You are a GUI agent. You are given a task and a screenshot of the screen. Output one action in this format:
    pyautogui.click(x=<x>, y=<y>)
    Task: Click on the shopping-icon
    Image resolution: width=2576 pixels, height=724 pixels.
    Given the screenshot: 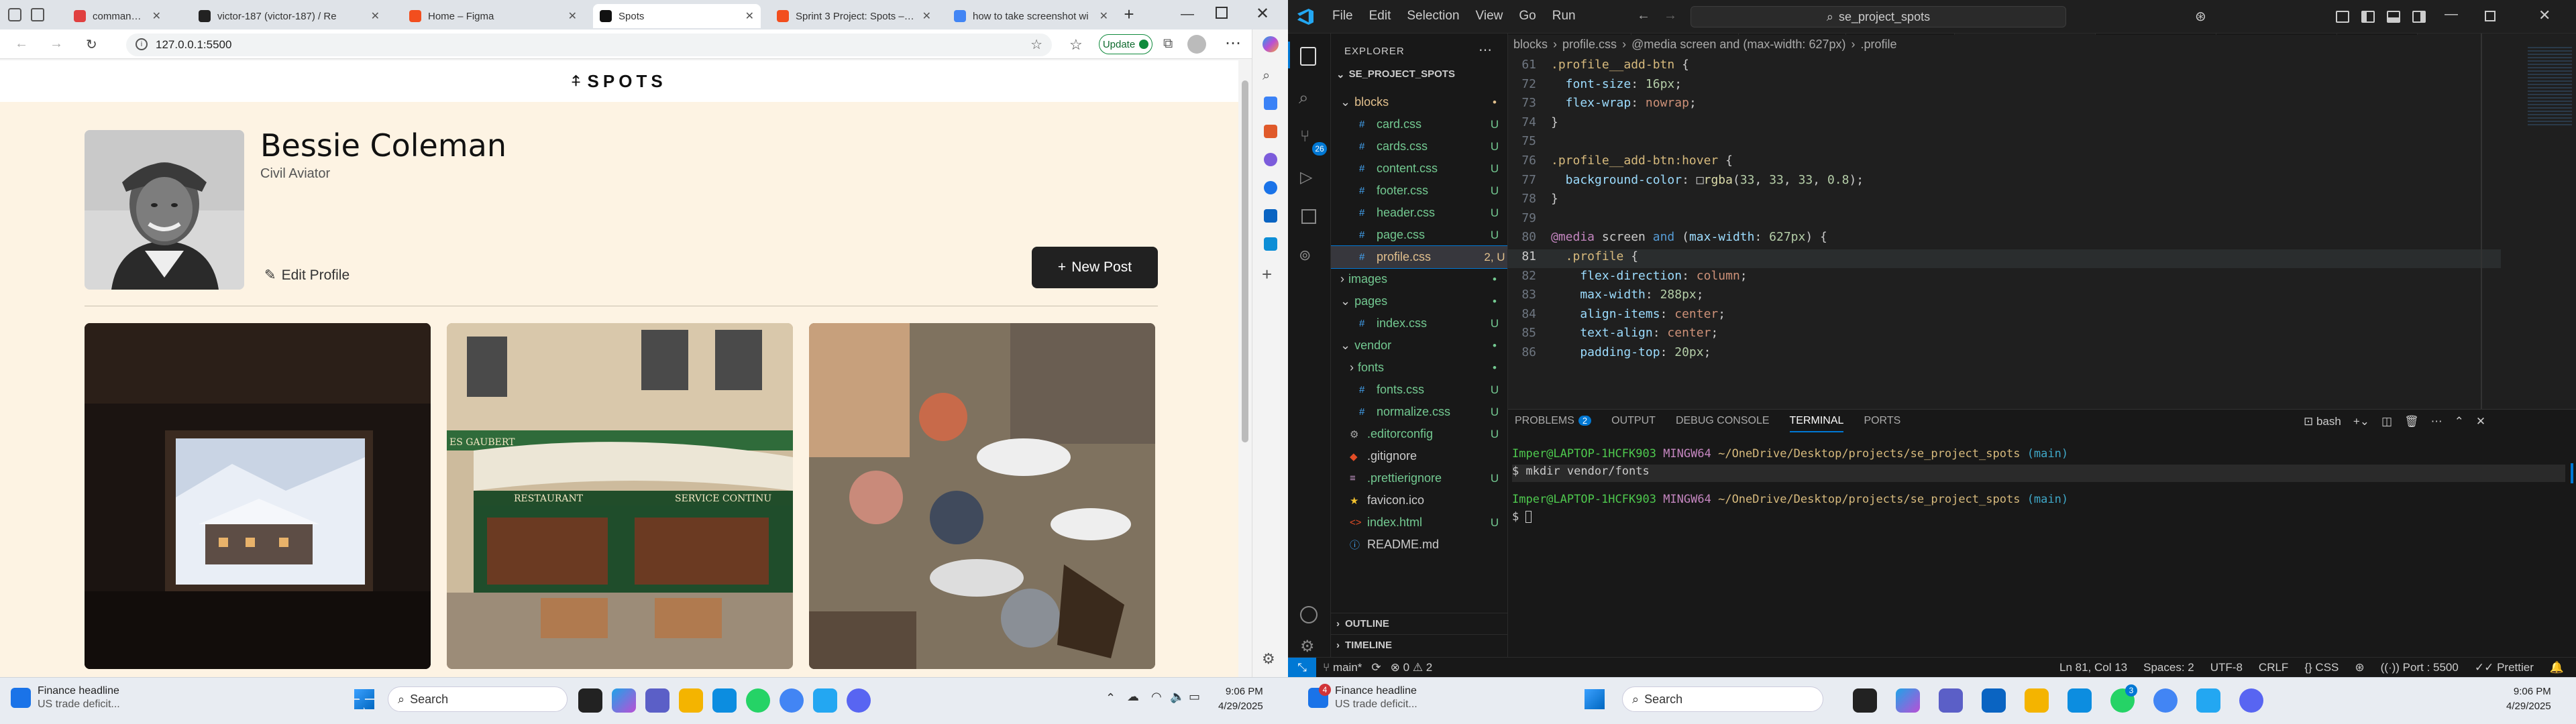 What is the action you would take?
    pyautogui.click(x=1270, y=103)
    